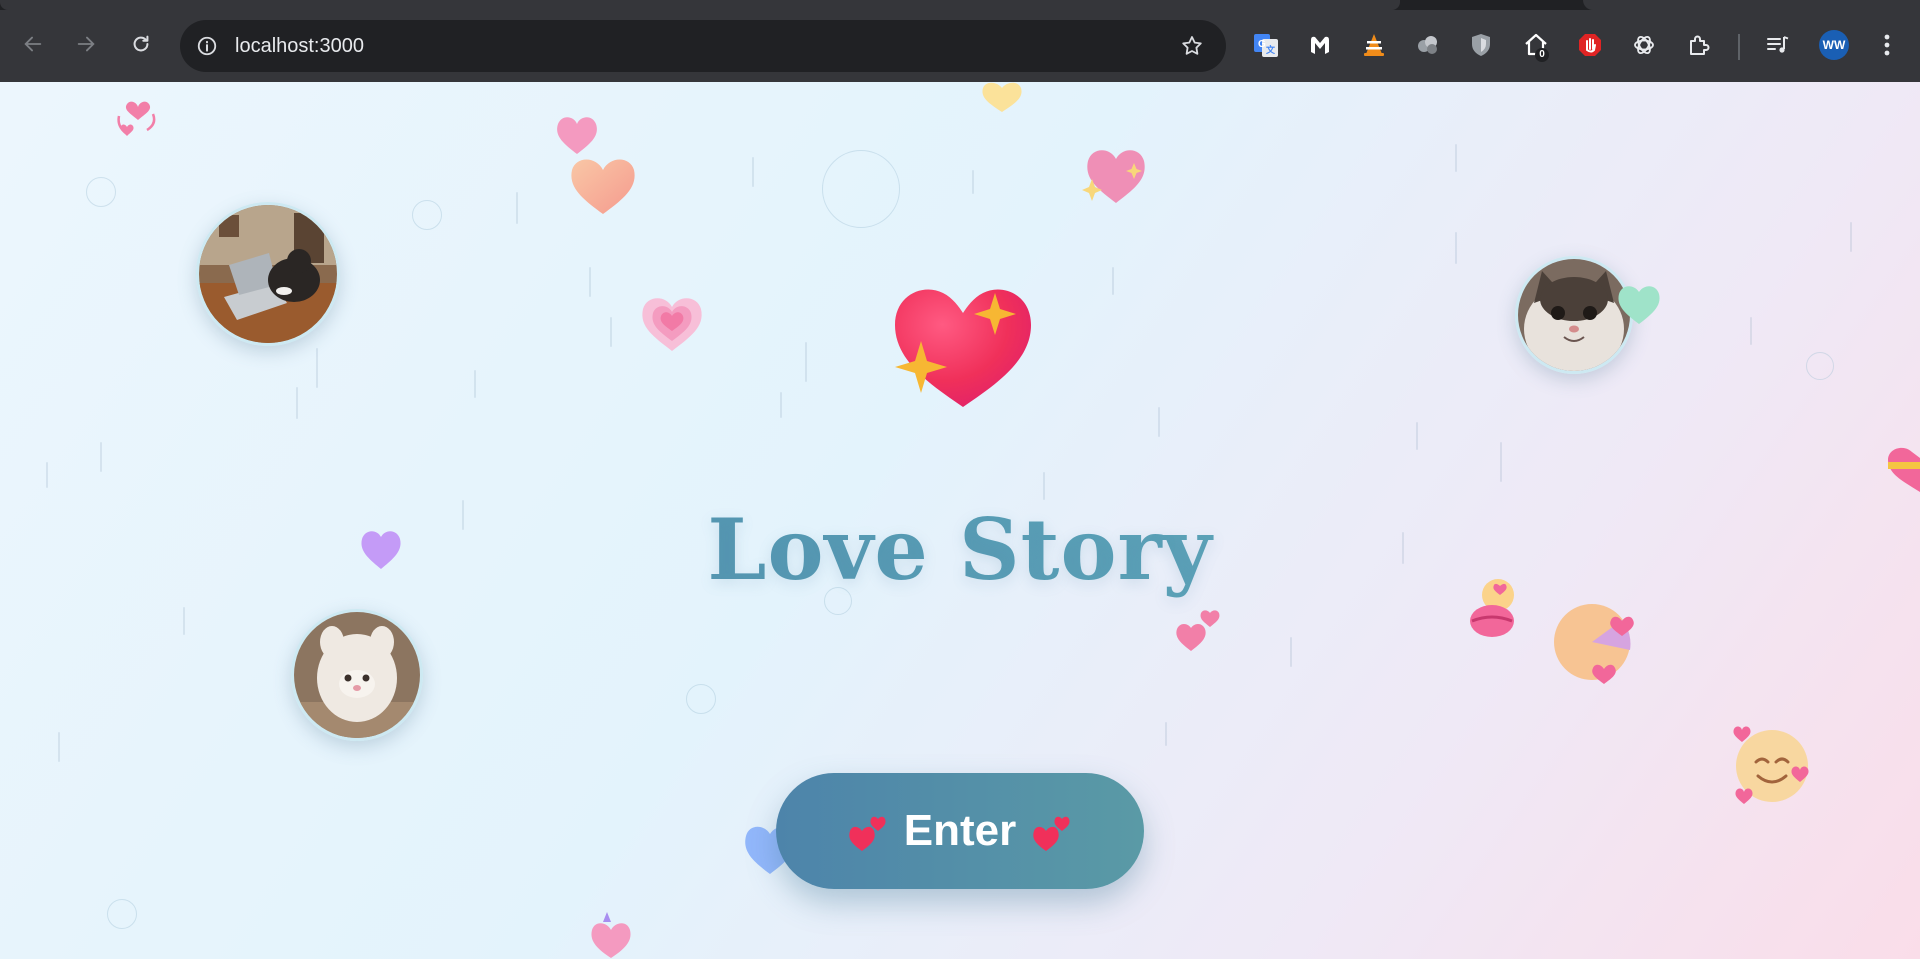  What do you see at coordinates (1590, 45) in the screenshot?
I see `stop-hand-extension-icon` at bounding box center [1590, 45].